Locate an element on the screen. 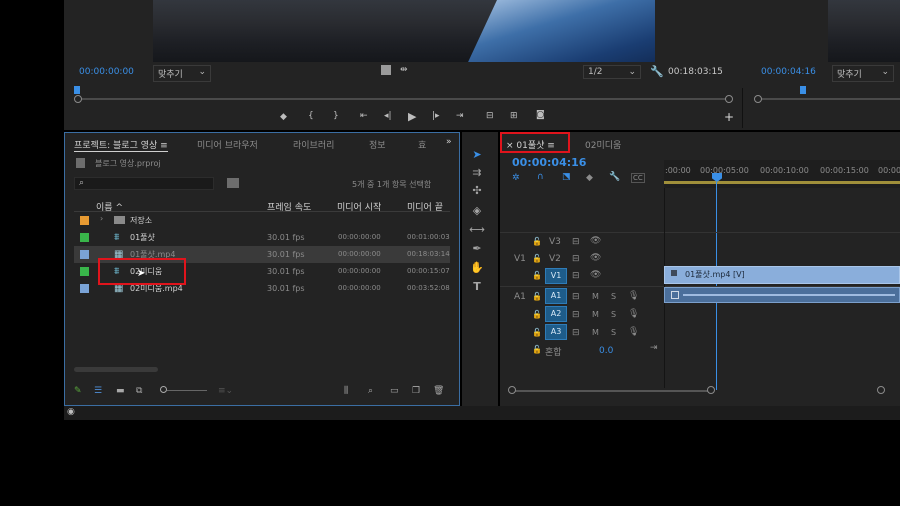 The width and height of the screenshot is (900, 506). track-target-a3: A3 is located at coordinates (556, 332).